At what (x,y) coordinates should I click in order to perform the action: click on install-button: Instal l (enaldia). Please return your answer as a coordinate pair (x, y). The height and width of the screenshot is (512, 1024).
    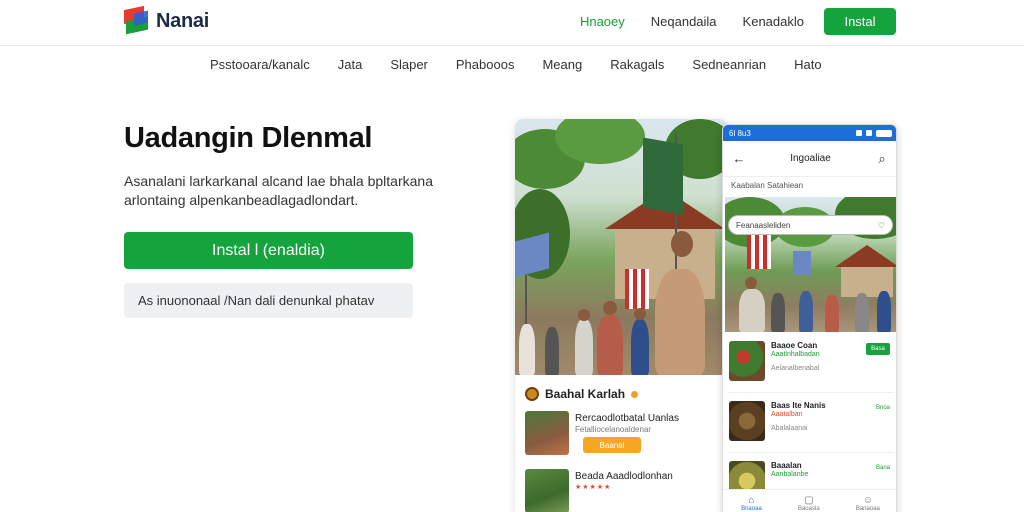
    Looking at the image, I should click on (268, 250).